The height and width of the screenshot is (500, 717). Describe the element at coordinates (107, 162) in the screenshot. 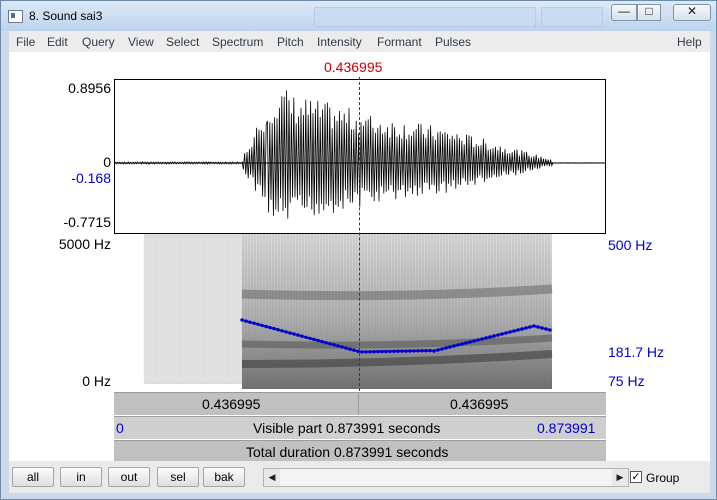

I see `waveform-zero-label: 0` at that location.